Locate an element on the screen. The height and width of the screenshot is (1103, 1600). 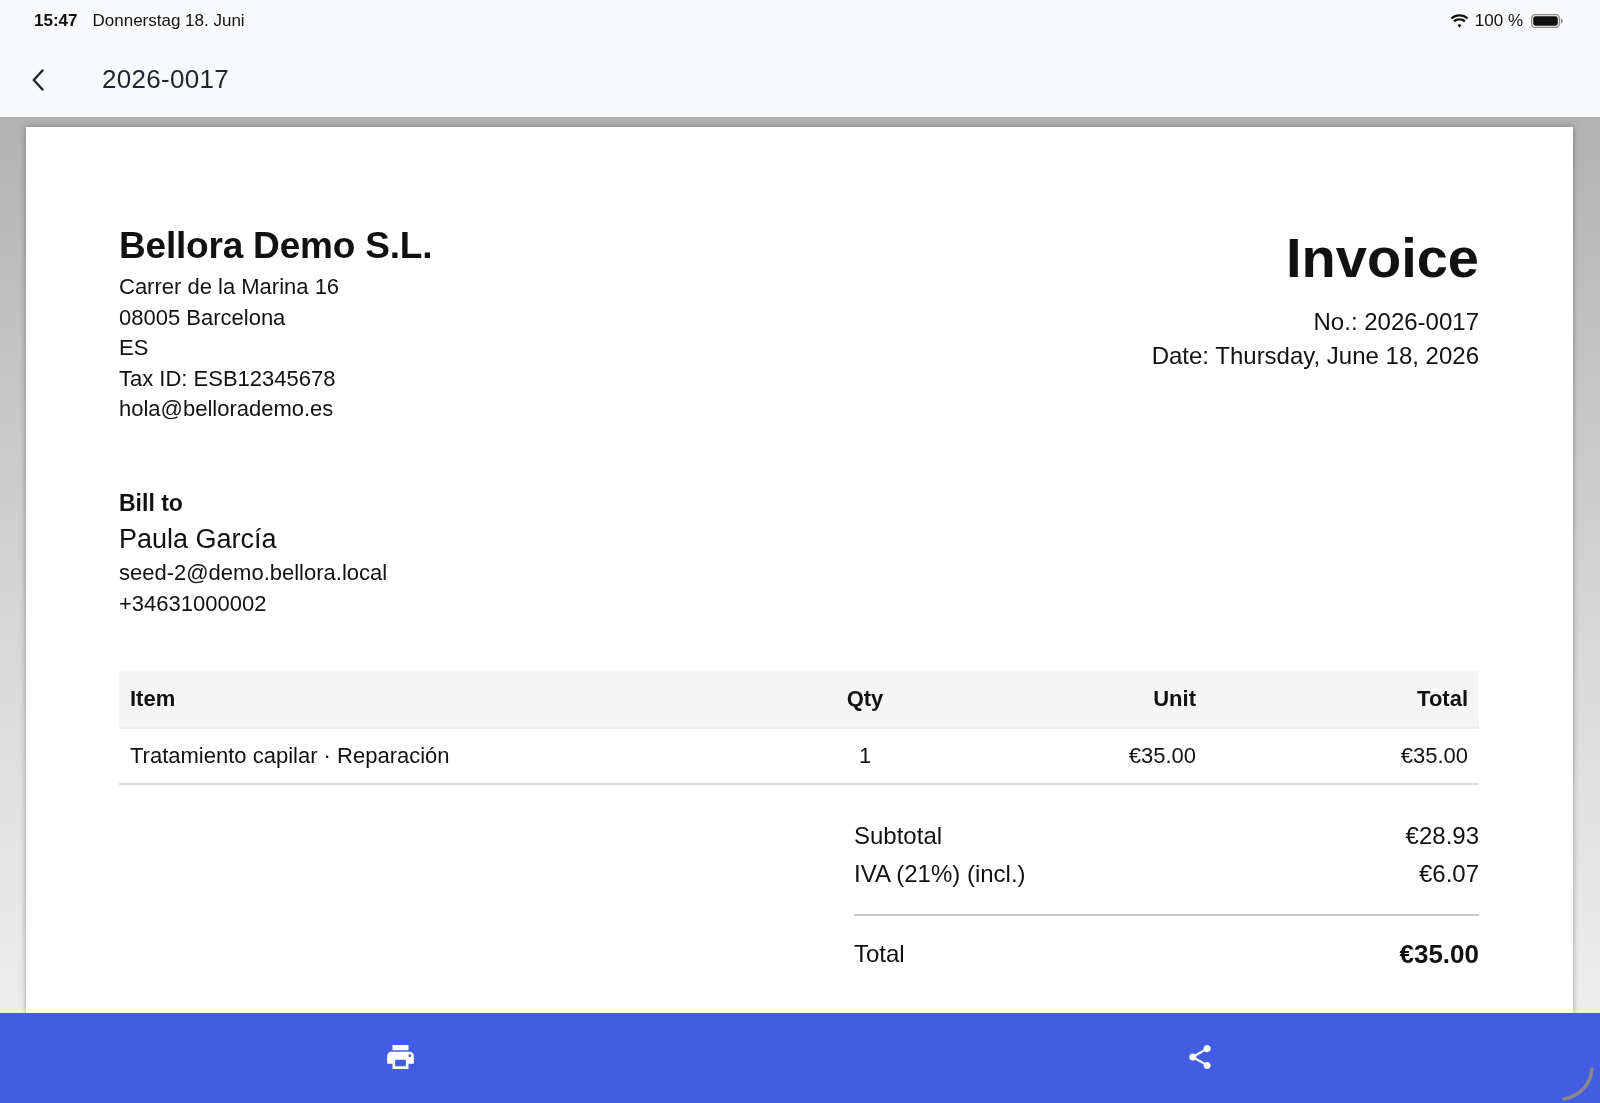
invoice-date: Date: Thursday, June 18, 2026 is located at coordinates (1315, 356).